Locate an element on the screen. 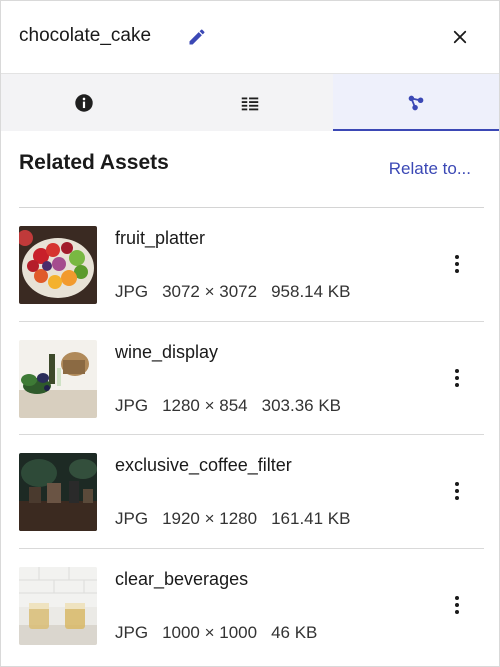  asset-meta: JPG 1920 × 1280 161.41 KB is located at coordinates (239, 519).